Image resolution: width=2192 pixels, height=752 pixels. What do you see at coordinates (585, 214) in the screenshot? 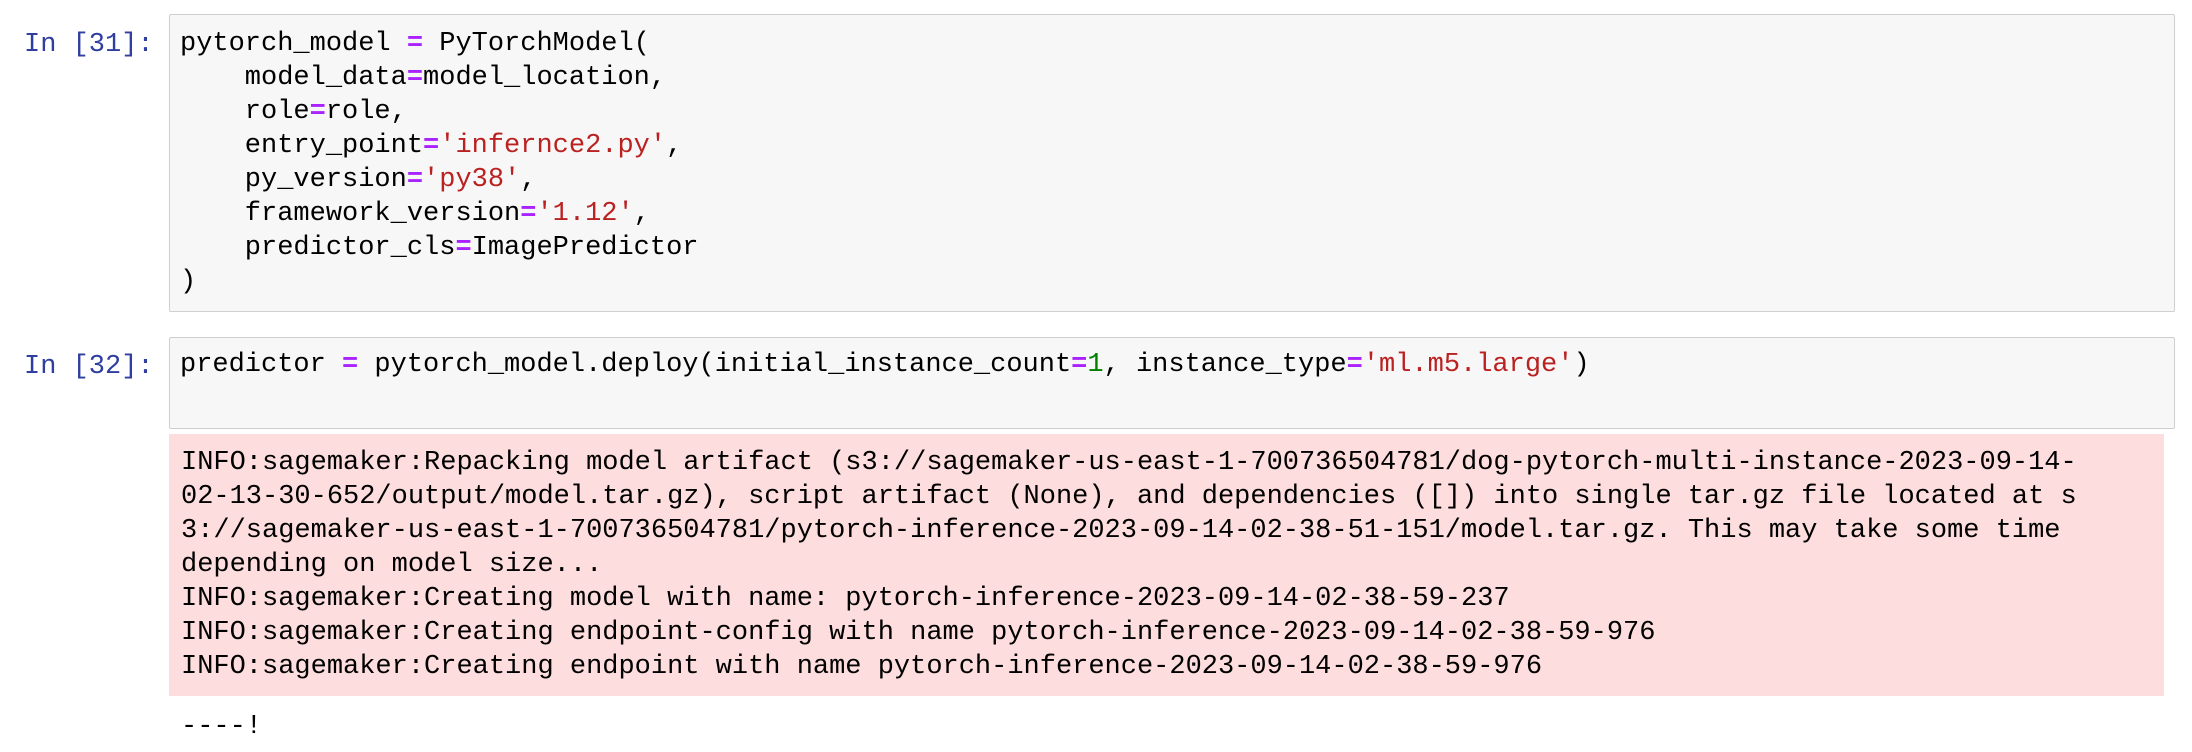
I see `code-token: '1.12'` at bounding box center [585, 214].